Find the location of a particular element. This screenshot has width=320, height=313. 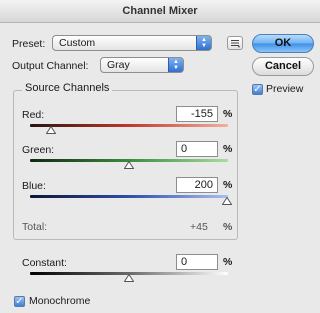

window-title: Channel Mixer is located at coordinates (160, 11).